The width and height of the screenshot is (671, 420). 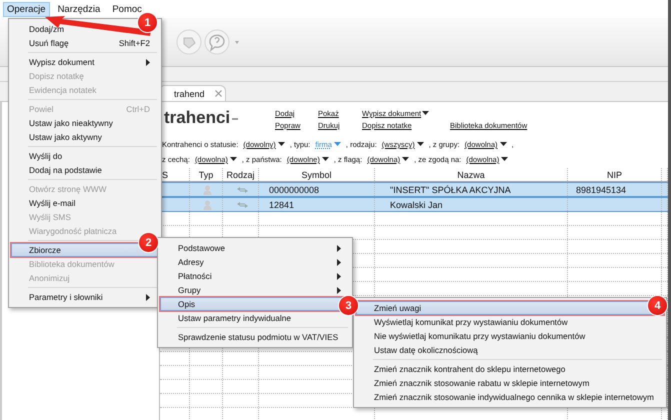 I want to click on table-cell: Kowalski Jan, so click(x=471, y=204).